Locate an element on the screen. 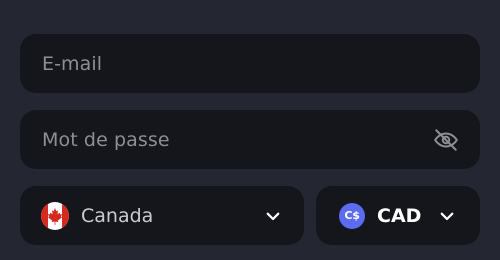 This screenshot has width=500, height=260. currency-label: CAD is located at coordinates (399, 215).